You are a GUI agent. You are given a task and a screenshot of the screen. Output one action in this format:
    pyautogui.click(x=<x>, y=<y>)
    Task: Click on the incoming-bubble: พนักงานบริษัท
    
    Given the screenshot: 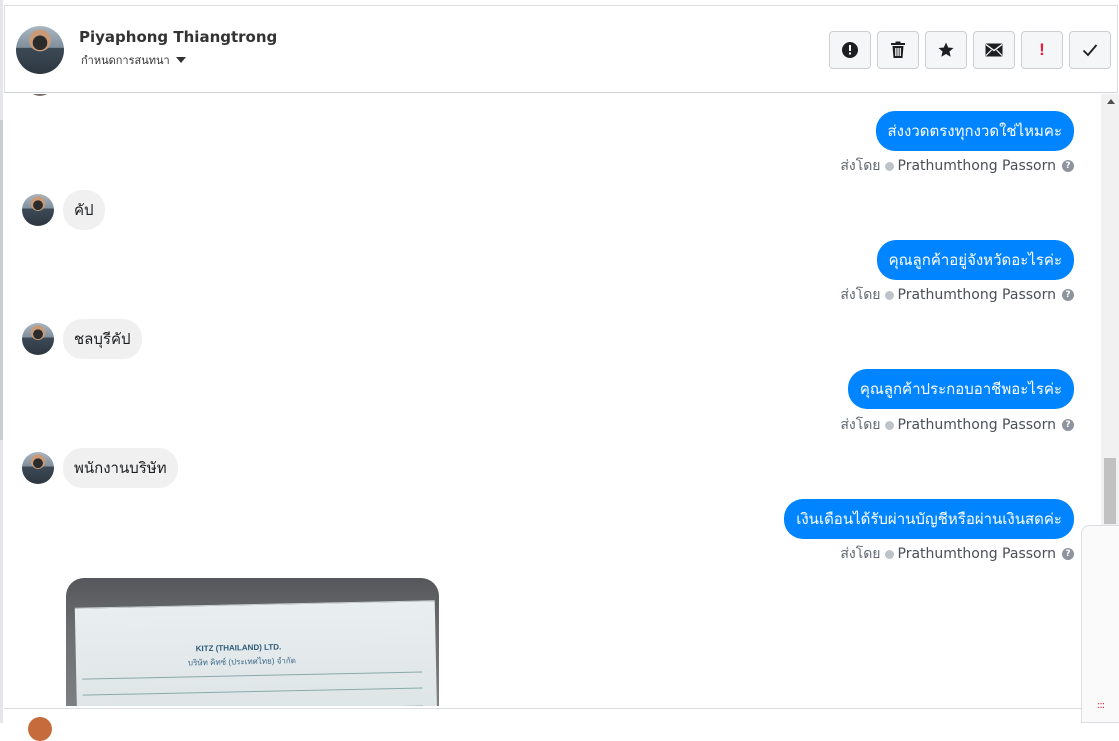 What is the action you would take?
    pyautogui.click(x=120, y=468)
    